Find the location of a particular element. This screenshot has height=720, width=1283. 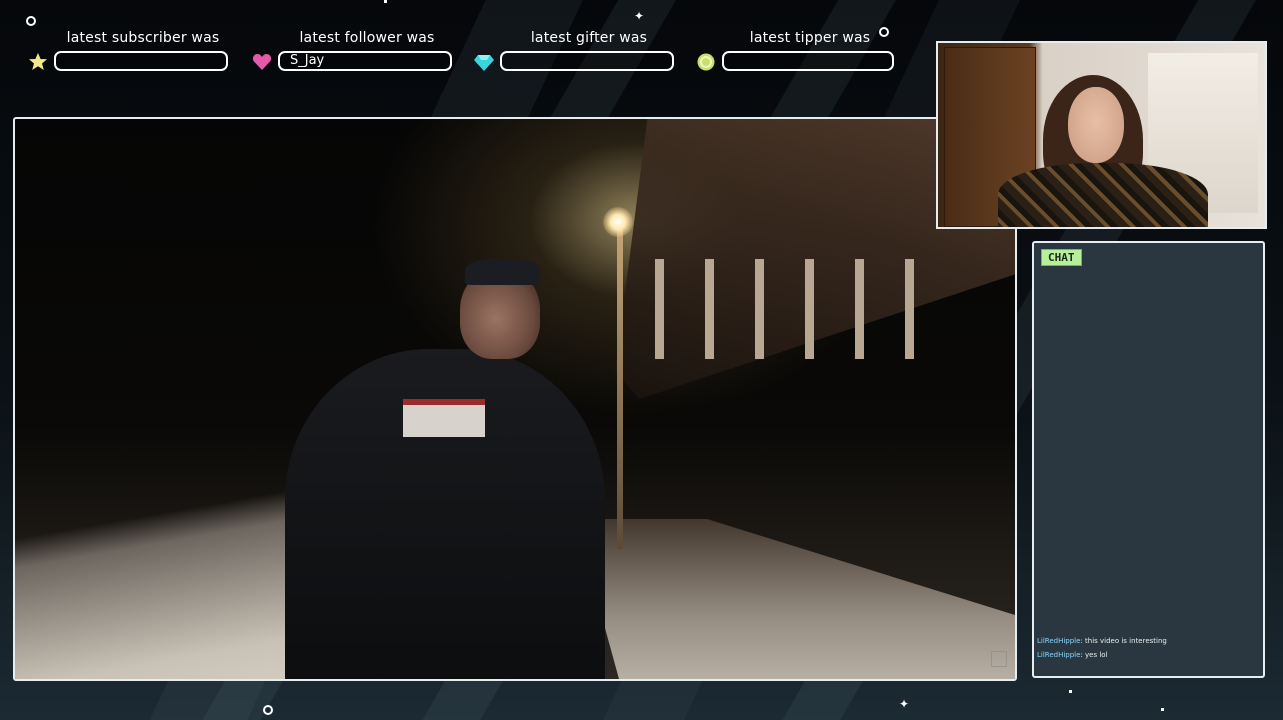

gifter-name-box is located at coordinates (587, 61).